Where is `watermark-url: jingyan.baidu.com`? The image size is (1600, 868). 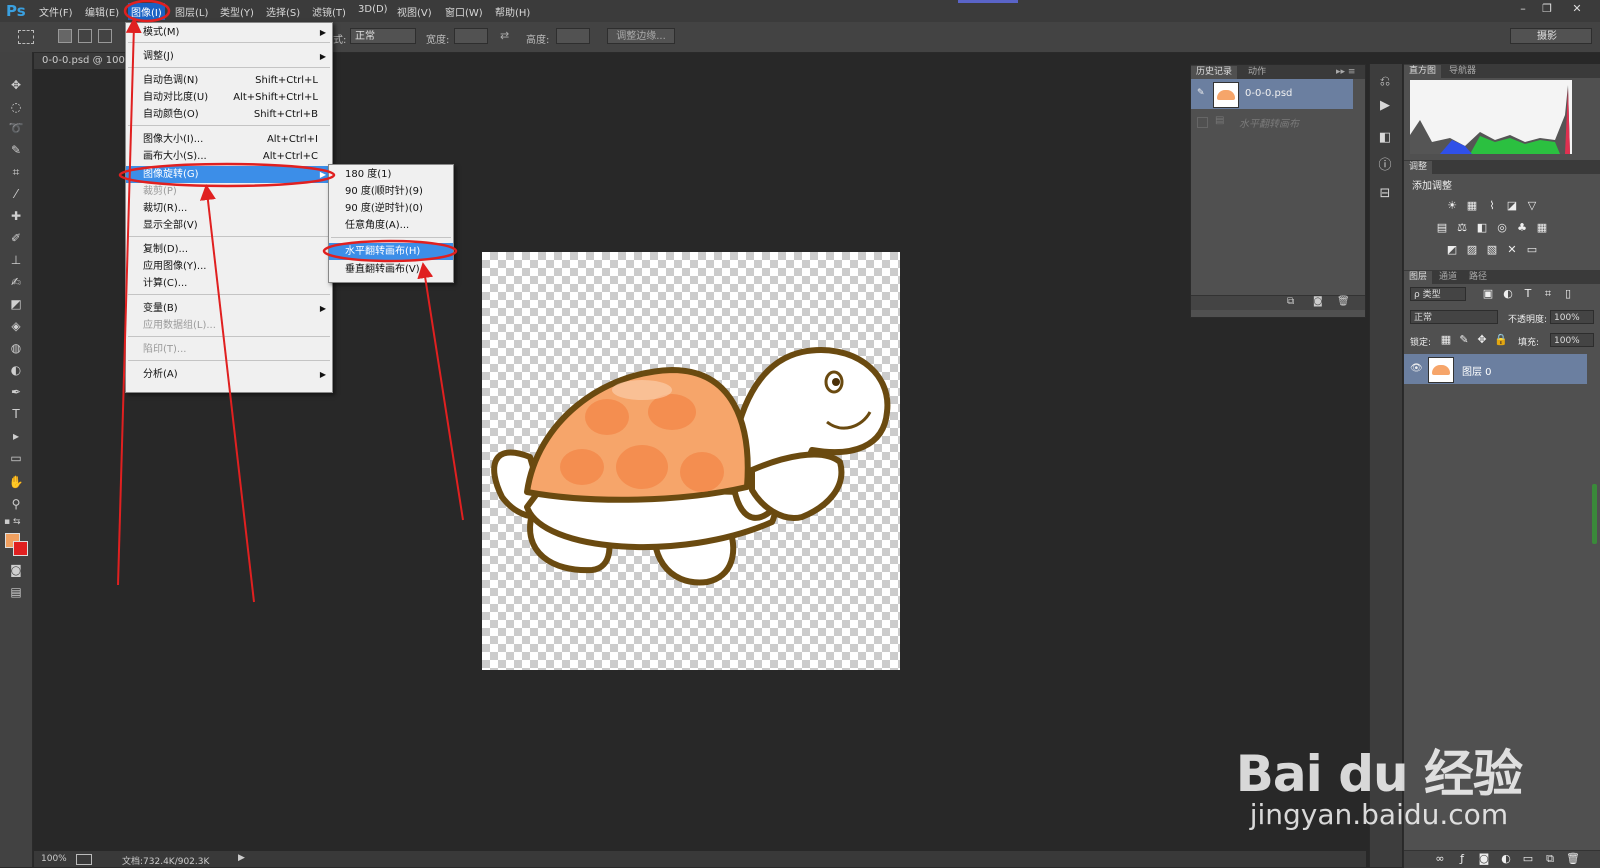
watermark-url: jingyan.baidu.com is located at coordinates (1379, 814).